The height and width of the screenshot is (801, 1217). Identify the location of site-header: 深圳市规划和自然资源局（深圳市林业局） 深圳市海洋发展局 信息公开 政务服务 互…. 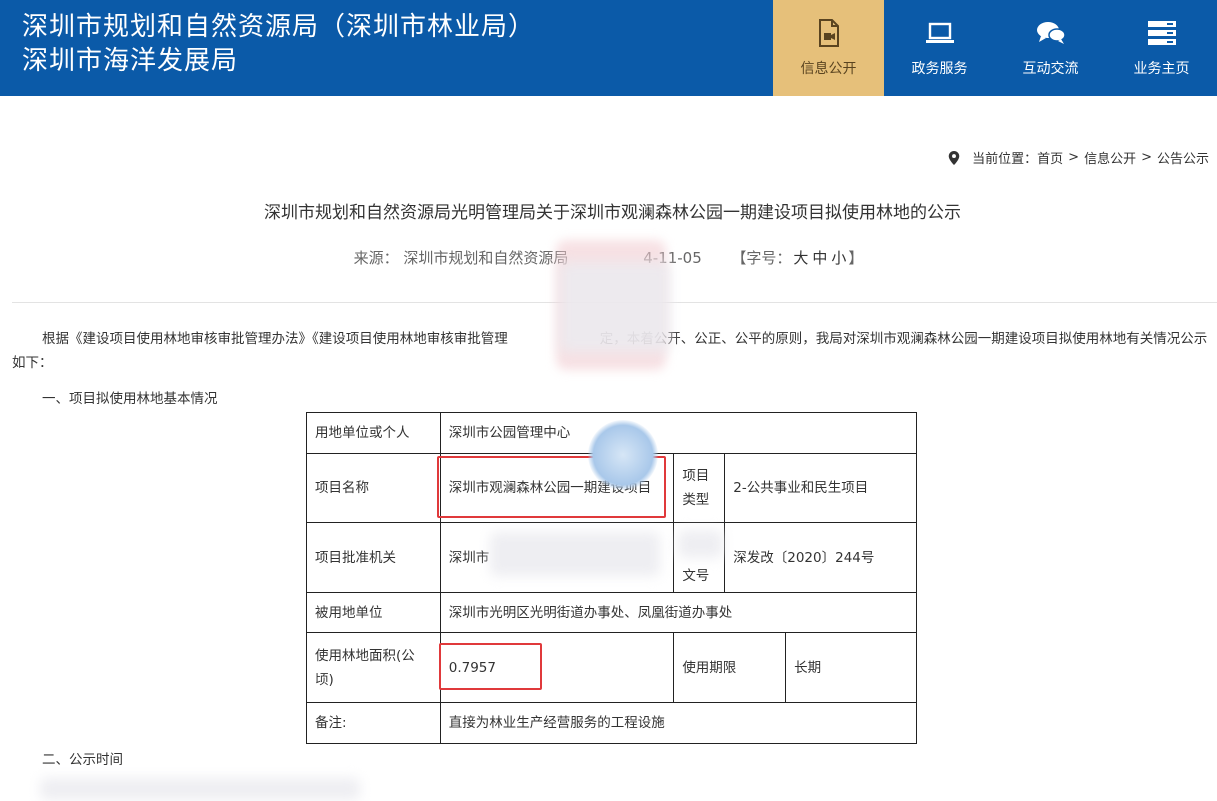
(608, 48).